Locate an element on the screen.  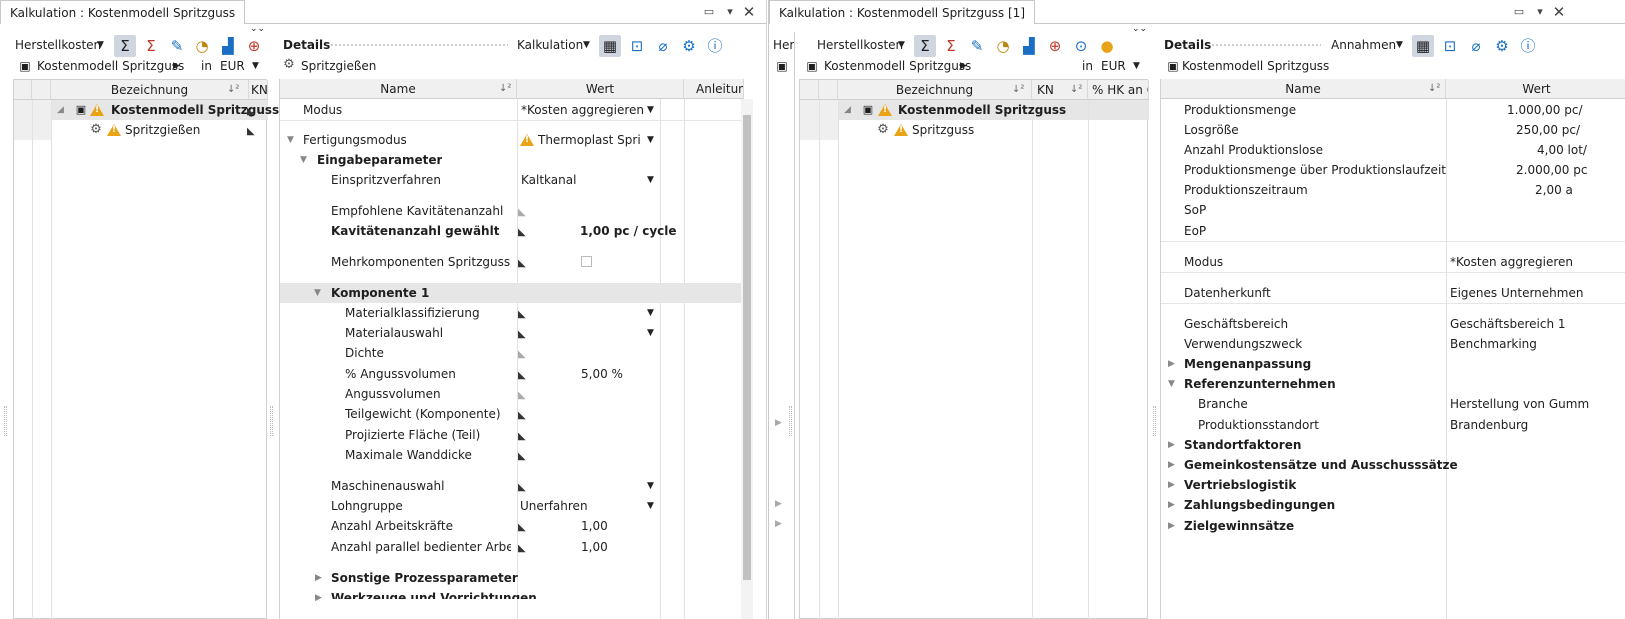
detail-row-name: Datenherkunft is located at coordinates (1227, 293).